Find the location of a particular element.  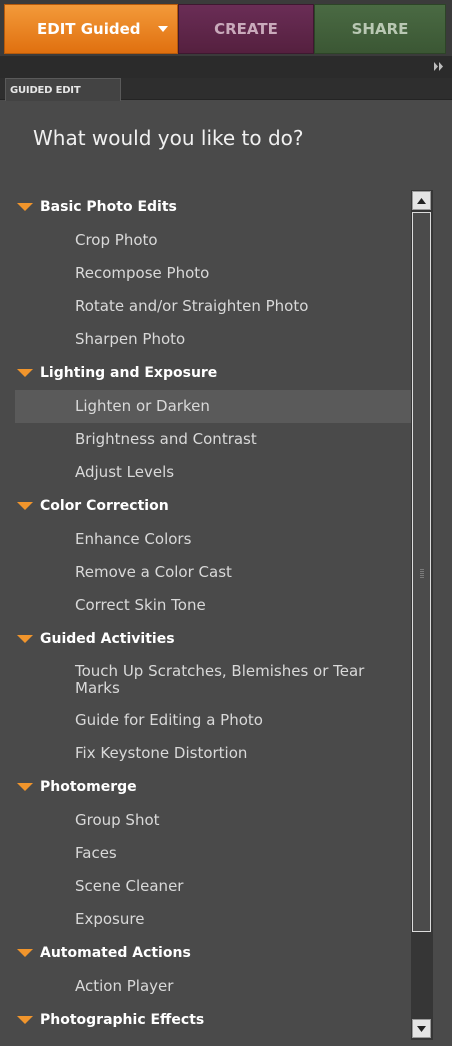

scroll-up-button is located at coordinates (421, 200).